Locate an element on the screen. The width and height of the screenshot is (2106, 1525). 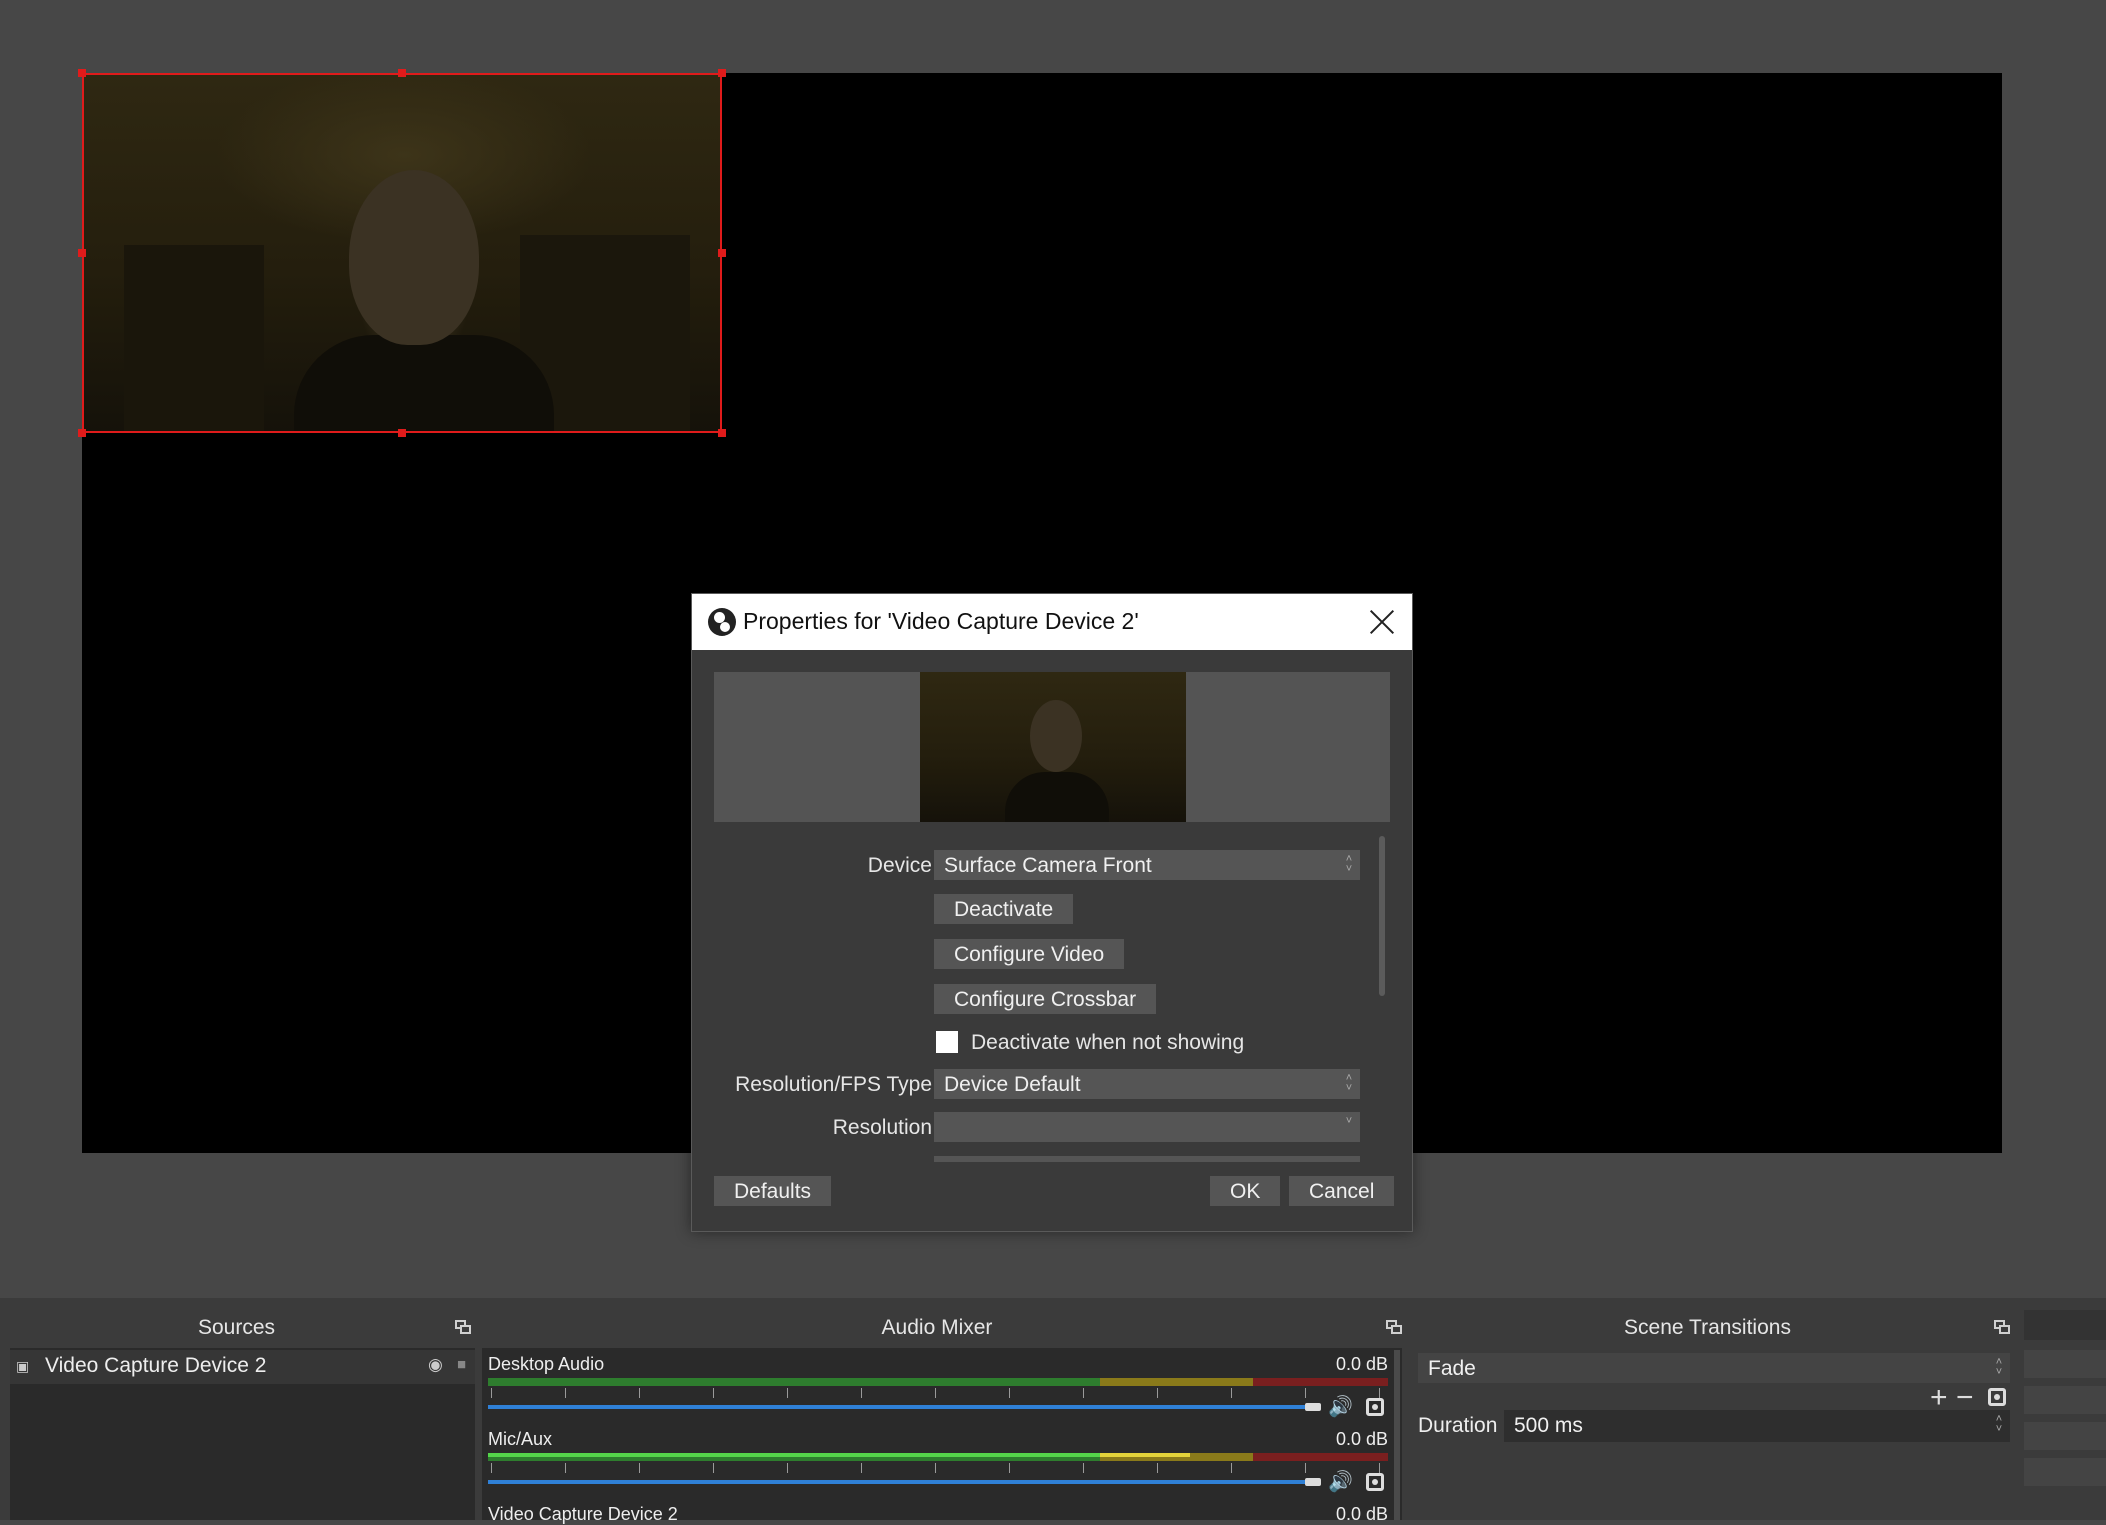
ok-button: OK is located at coordinates (1245, 1191).